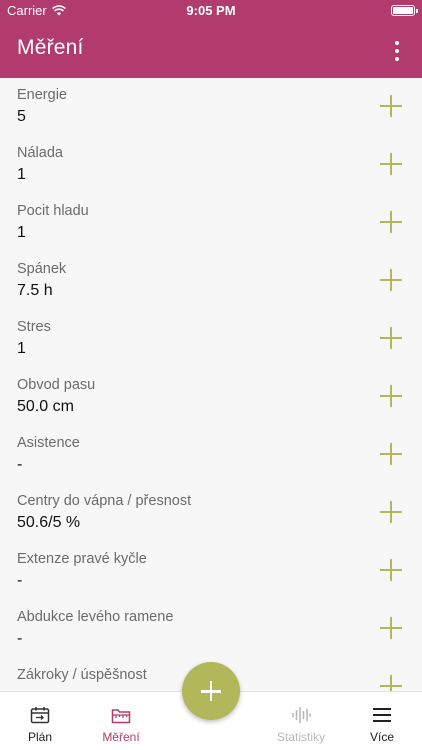 The width and height of the screenshot is (422, 750). Describe the element at coordinates (301, 715) in the screenshot. I see `waveform-icon` at that location.